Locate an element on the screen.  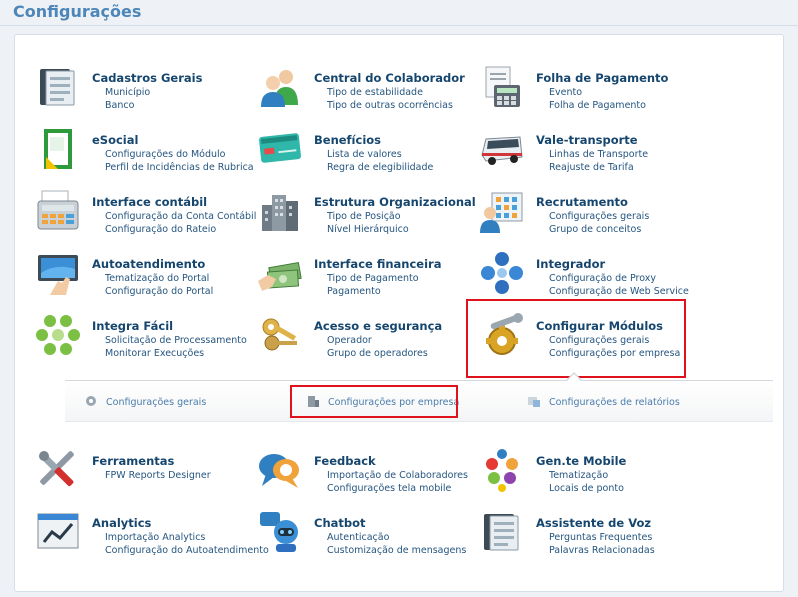
link-configuracoes-gerais: Configurações gerais is located at coordinates (599, 216).